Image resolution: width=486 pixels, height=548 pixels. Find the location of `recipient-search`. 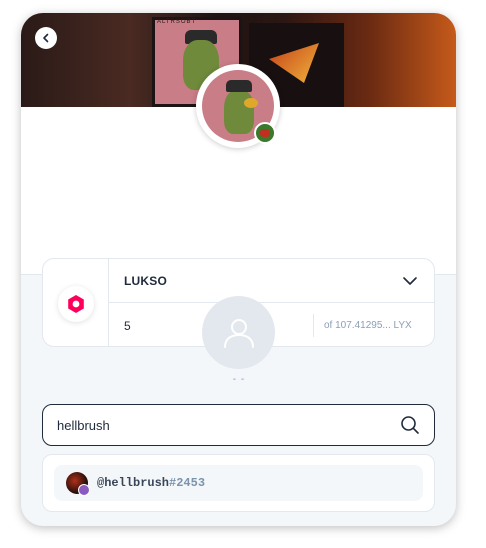

recipient-search is located at coordinates (238, 425).